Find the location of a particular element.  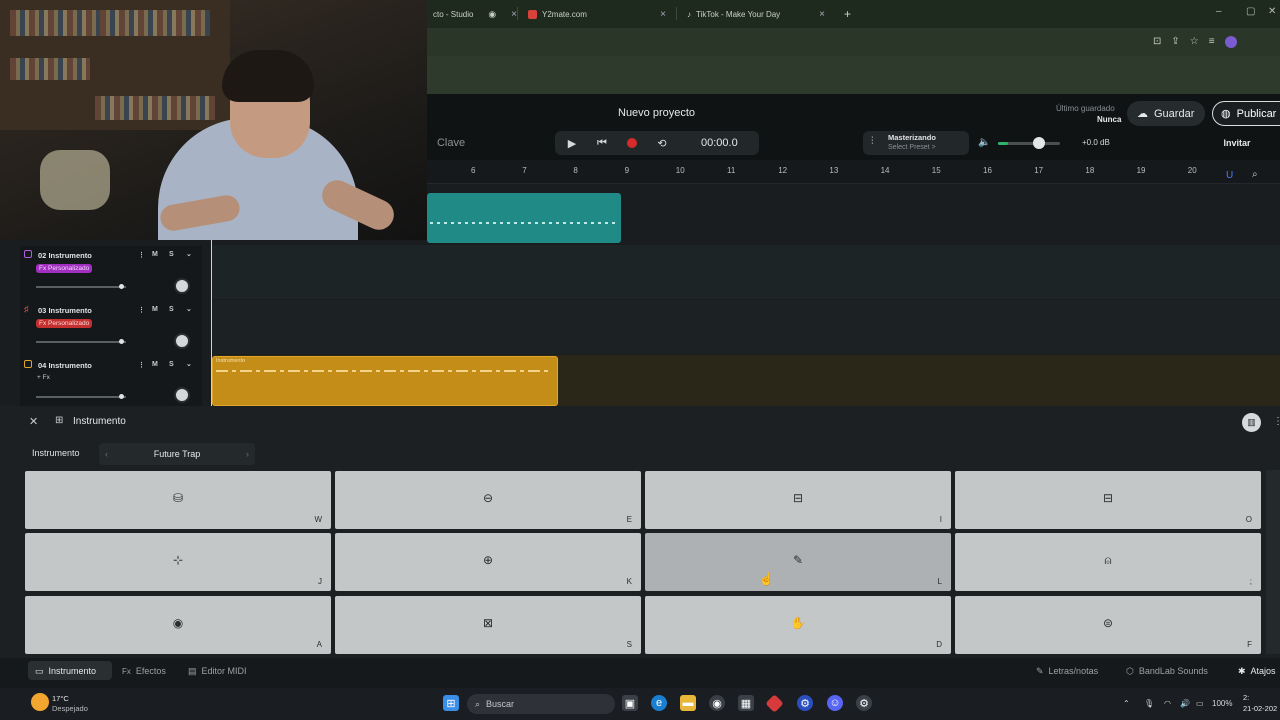

drum-pad: ⊠ S is located at coordinates (488, 625).